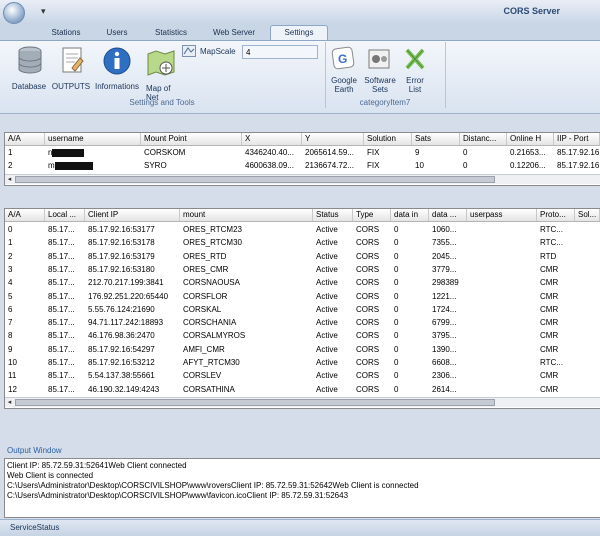 This screenshot has width=600, height=536. What do you see at coordinates (121, 229) in the screenshot?
I see `cell-client-ip: 85.17.92.16:53177` at bounding box center [121, 229].